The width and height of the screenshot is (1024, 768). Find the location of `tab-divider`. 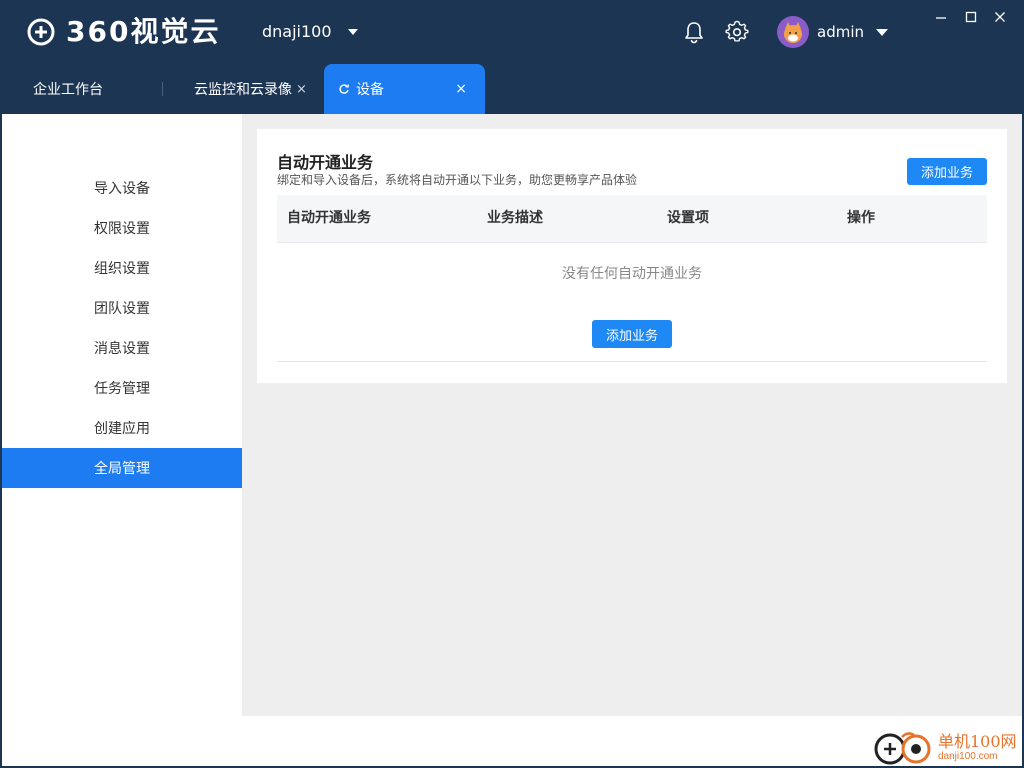

tab-divider is located at coordinates (162, 89).